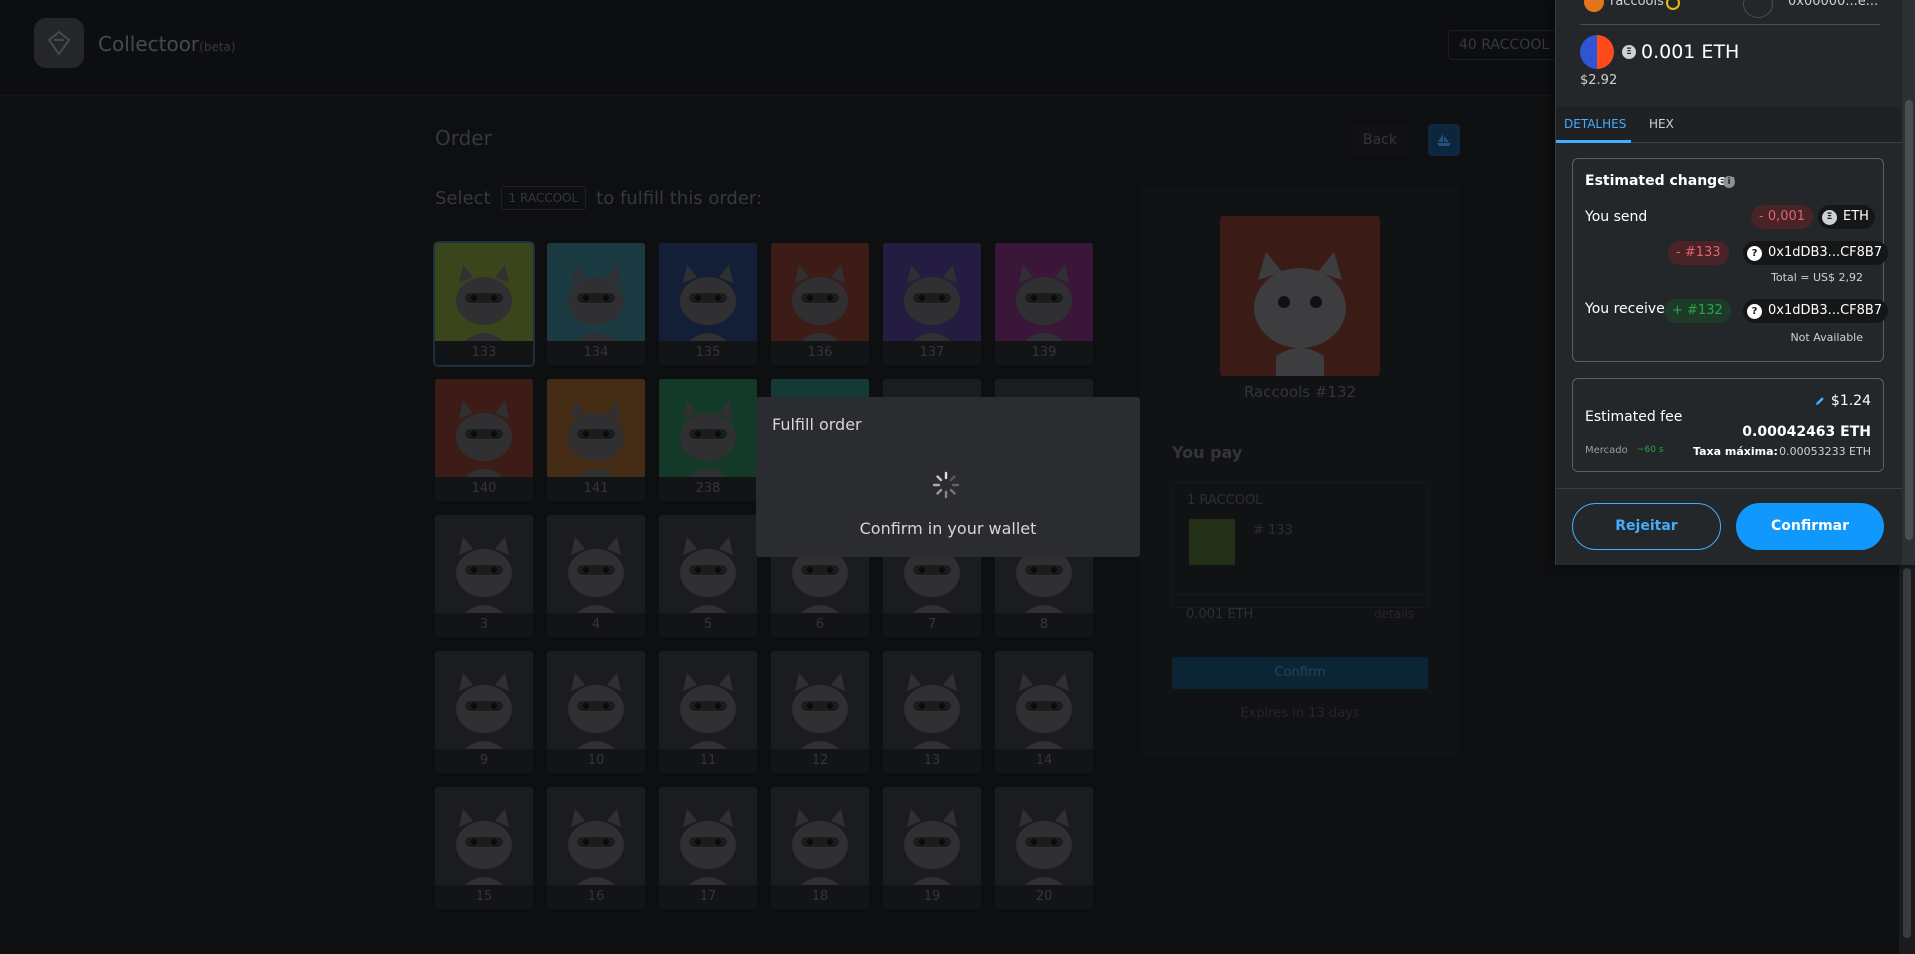 This screenshot has width=1915, height=954. Describe the element at coordinates (1806, 432) in the screenshot. I see `fee-eth: 0.00042463 ETH` at that location.